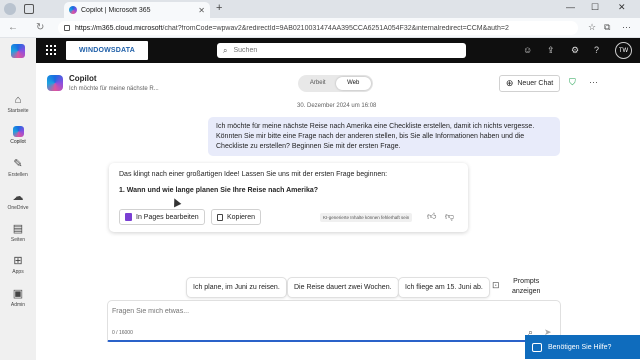 This screenshot has height=360, width=640. What do you see at coordinates (18, 305) in the screenshot?
I see `rail-label: Admin` at bounding box center [18, 305].